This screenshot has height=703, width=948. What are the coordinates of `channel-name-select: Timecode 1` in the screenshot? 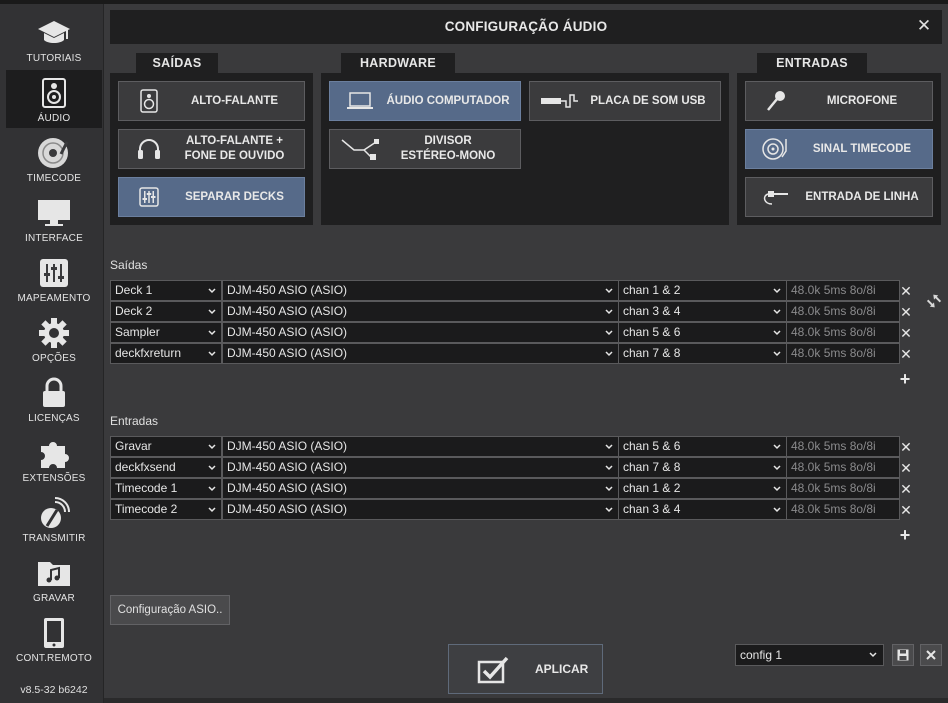 It's located at (166, 488).